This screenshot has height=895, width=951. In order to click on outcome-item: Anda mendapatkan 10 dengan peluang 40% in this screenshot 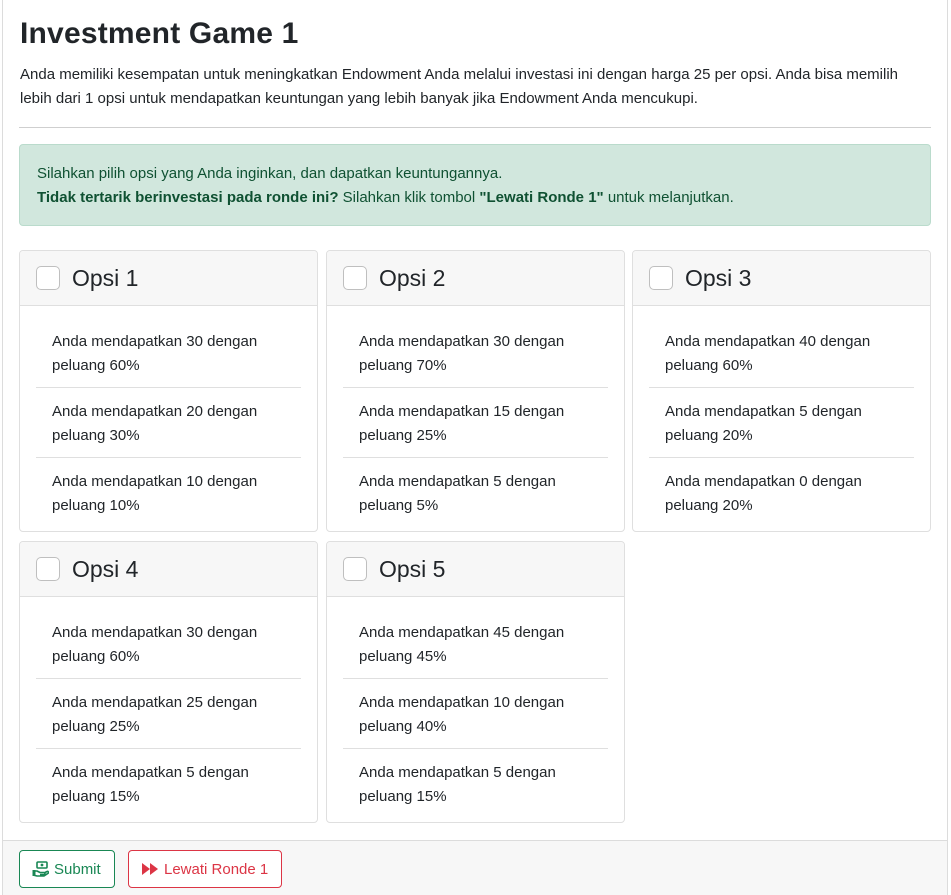, I will do `click(475, 714)`.